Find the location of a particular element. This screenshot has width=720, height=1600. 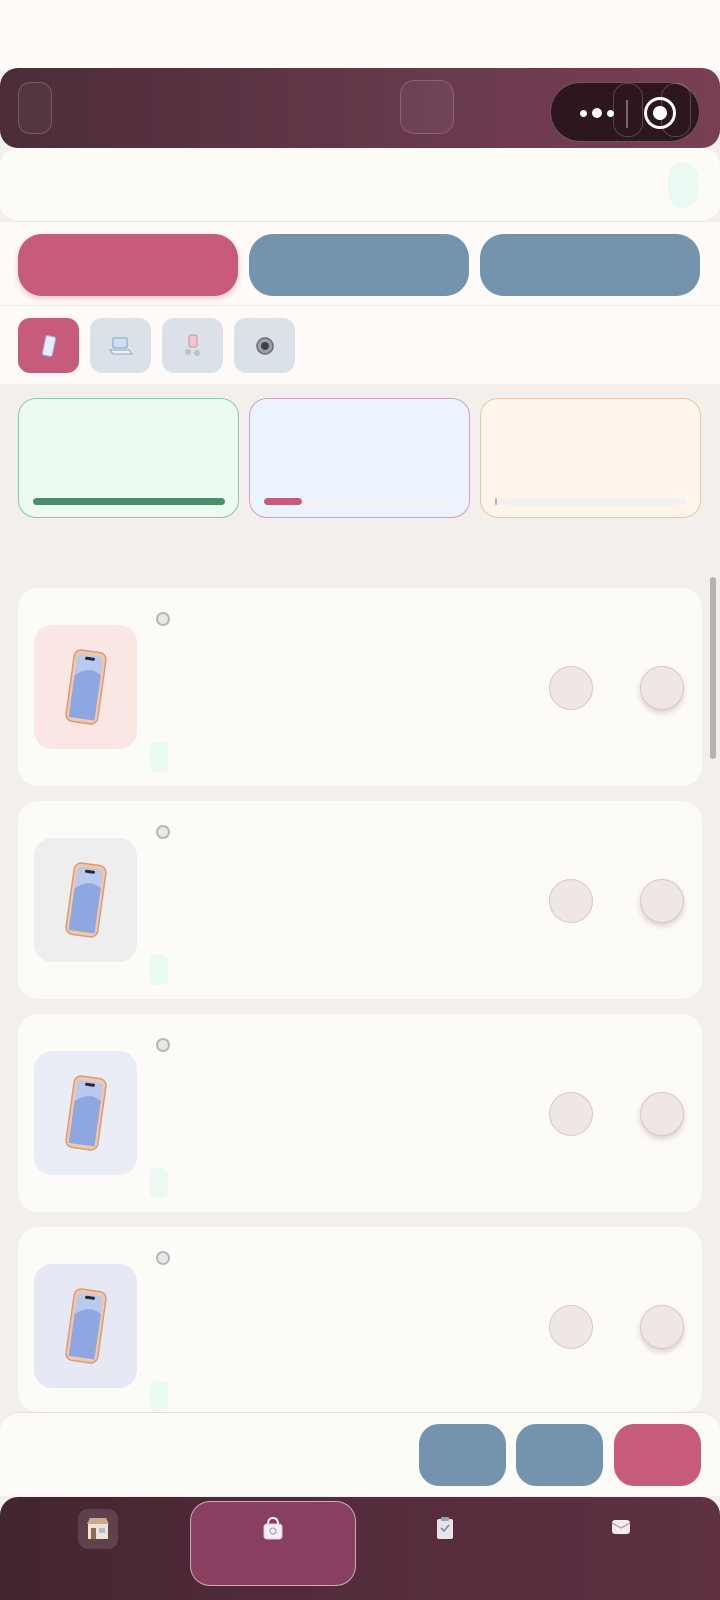

phone-icon is located at coordinates (48, 345).